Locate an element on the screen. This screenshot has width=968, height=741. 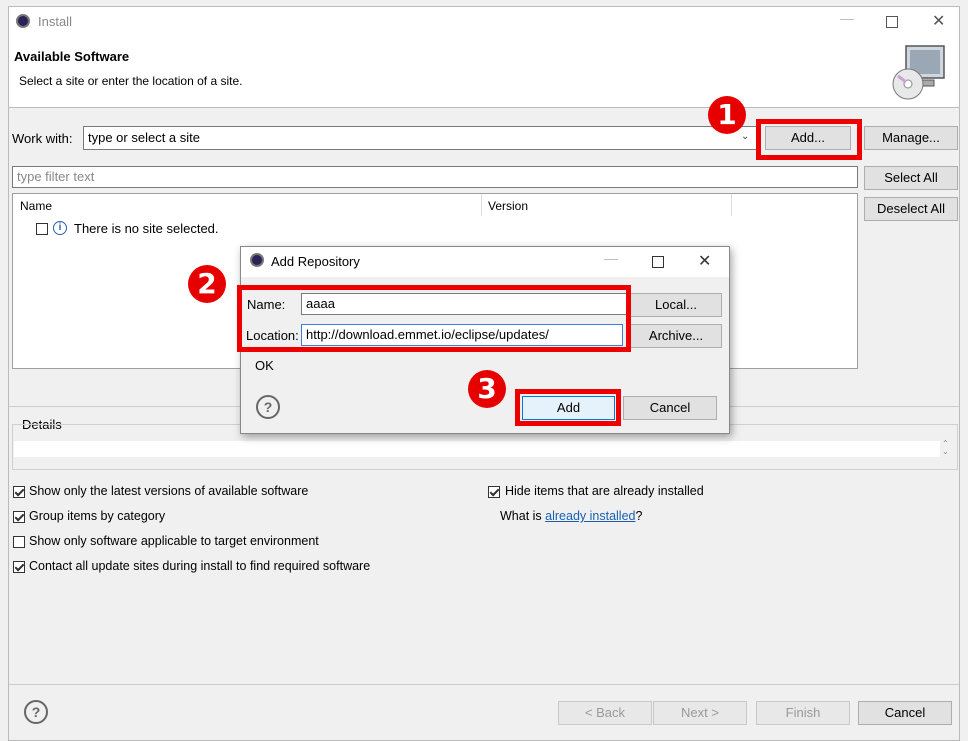
dialog-title: Add Repository is located at coordinates (315, 261).